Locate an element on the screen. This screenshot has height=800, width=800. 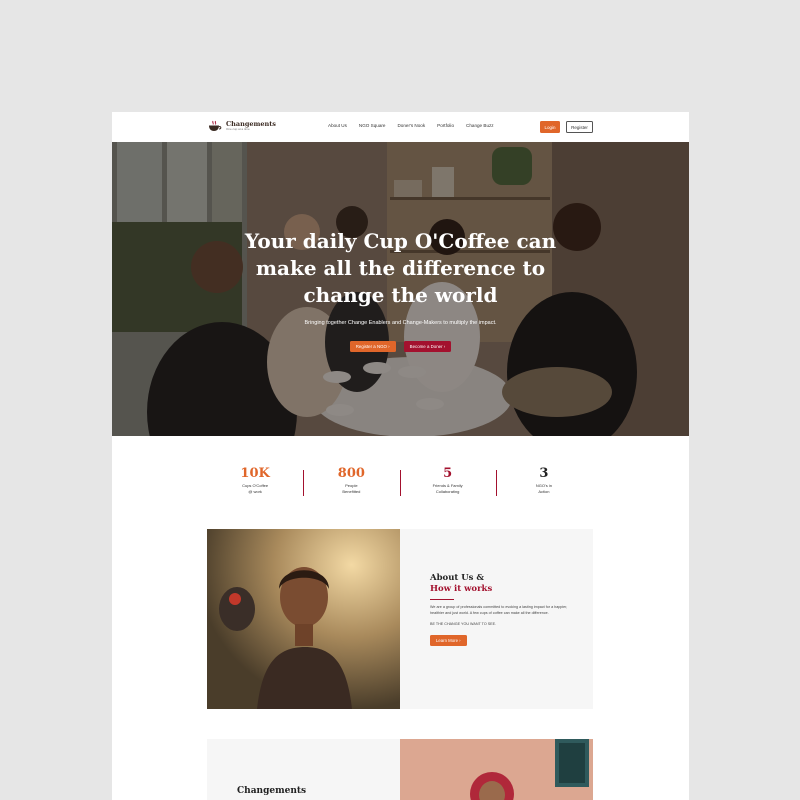
changements-section: Changements is located at coordinates (400, 769).